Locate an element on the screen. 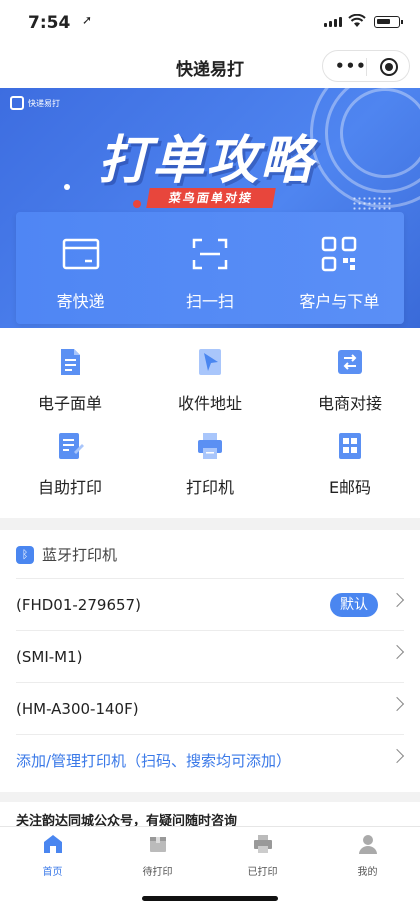 The width and height of the screenshot is (420, 909). battery-icon is located at coordinates (388, 22).